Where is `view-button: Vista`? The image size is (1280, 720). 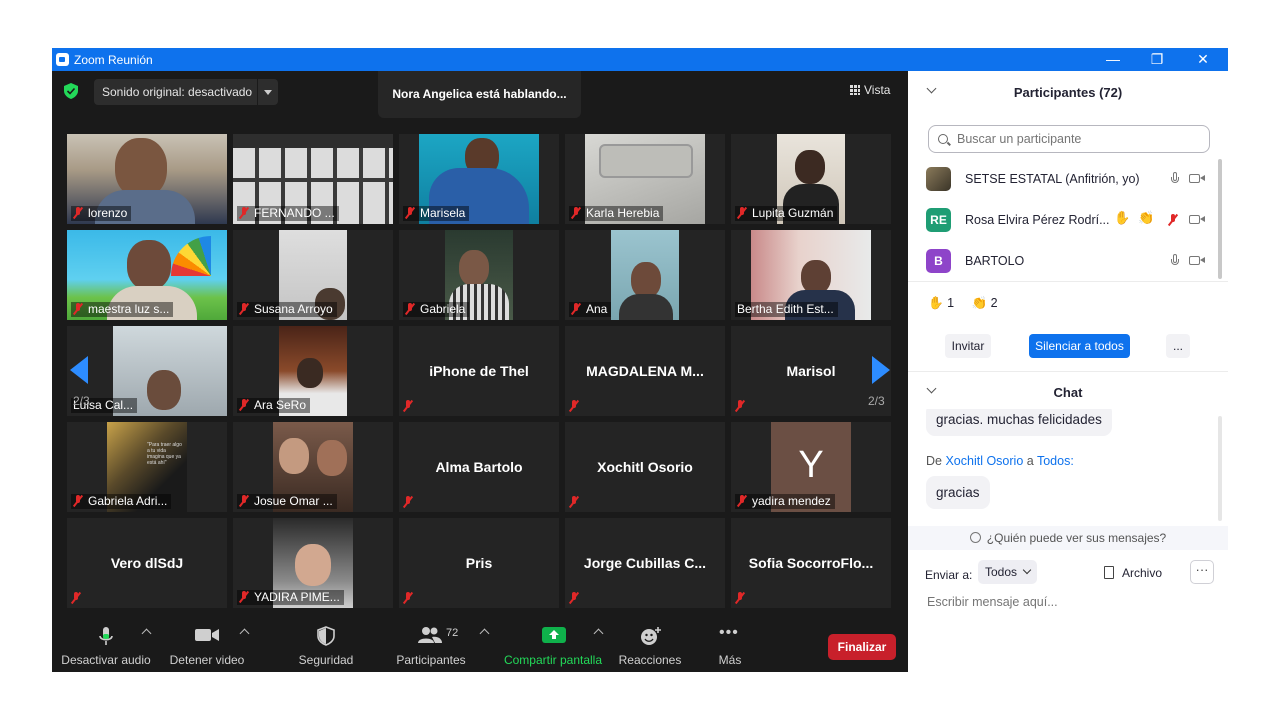
view-button: Vista is located at coordinates (870, 90).